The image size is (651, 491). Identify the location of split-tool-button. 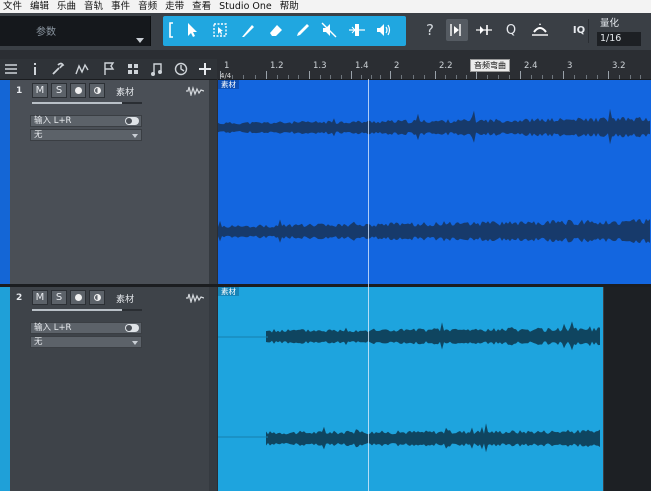
(248, 30).